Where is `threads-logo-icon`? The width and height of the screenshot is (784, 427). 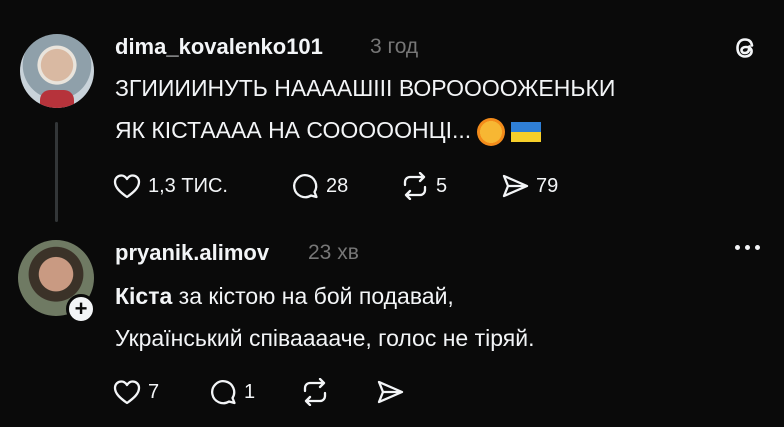 threads-logo-icon is located at coordinates (745, 48).